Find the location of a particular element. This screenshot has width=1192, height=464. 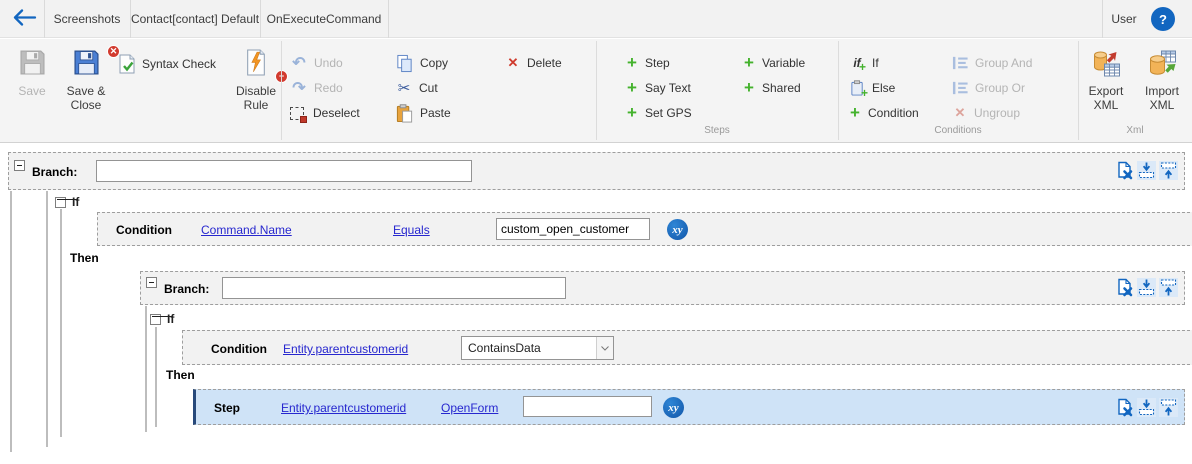

operator-dropdown: ContainsData is located at coordinates (537, 348).